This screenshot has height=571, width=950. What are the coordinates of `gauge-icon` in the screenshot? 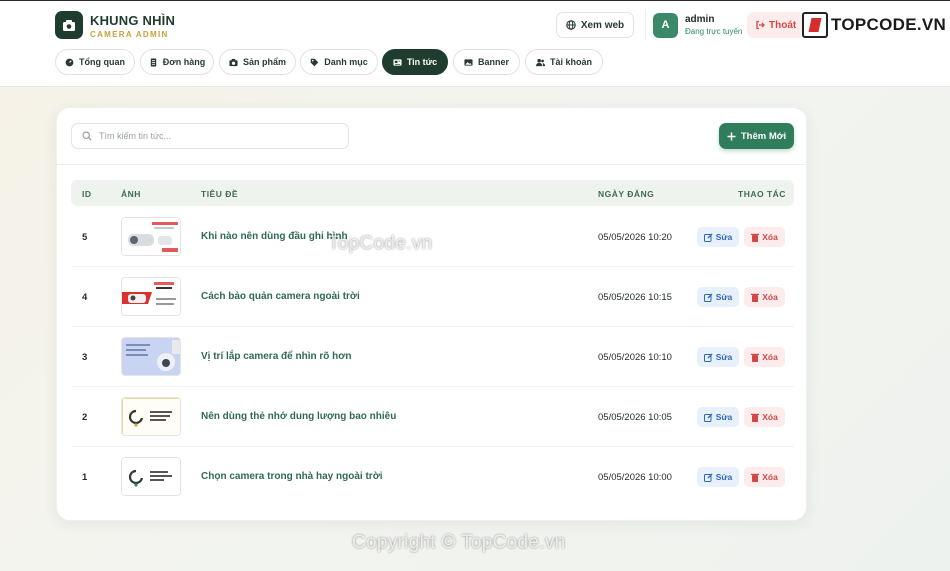 It's located at (69, 62).